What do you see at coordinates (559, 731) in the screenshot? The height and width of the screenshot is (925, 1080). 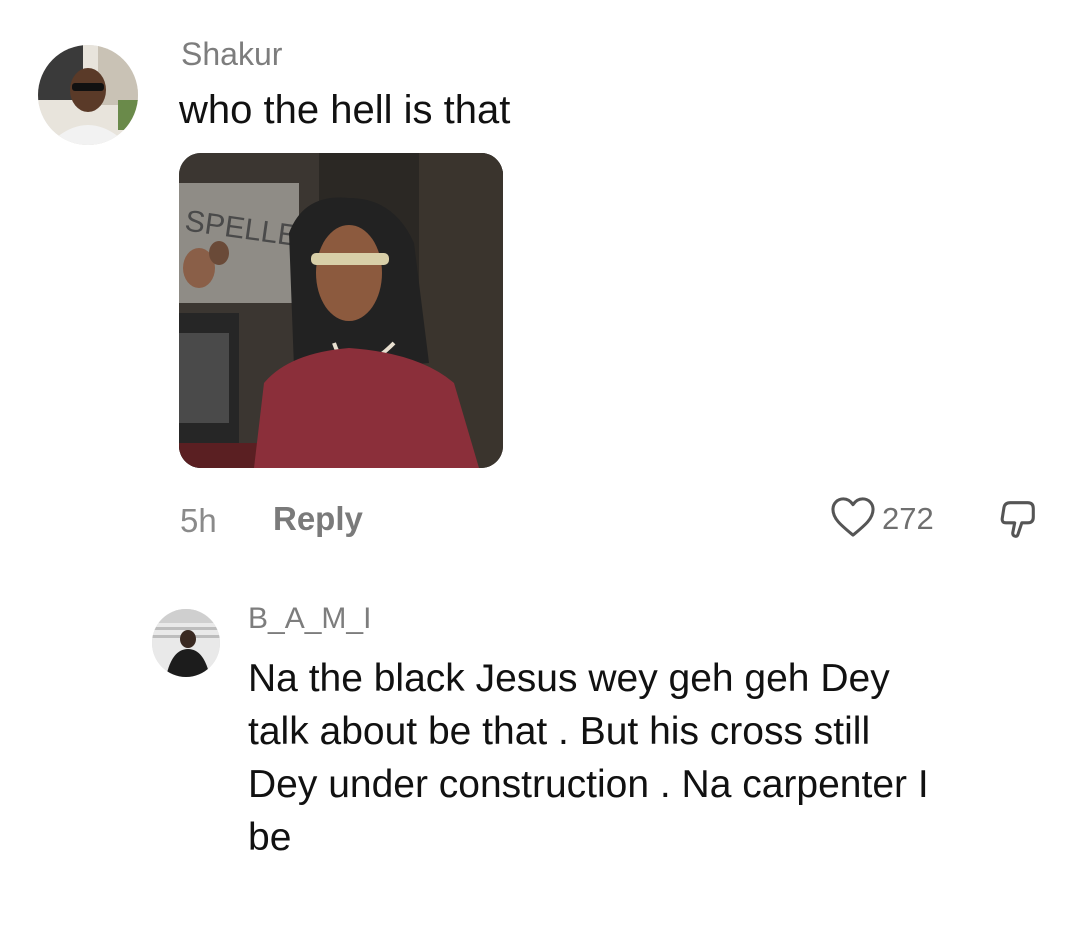 I see `comment-text-line: talk about be that . But his cross still` at bounding box center [559, 731].